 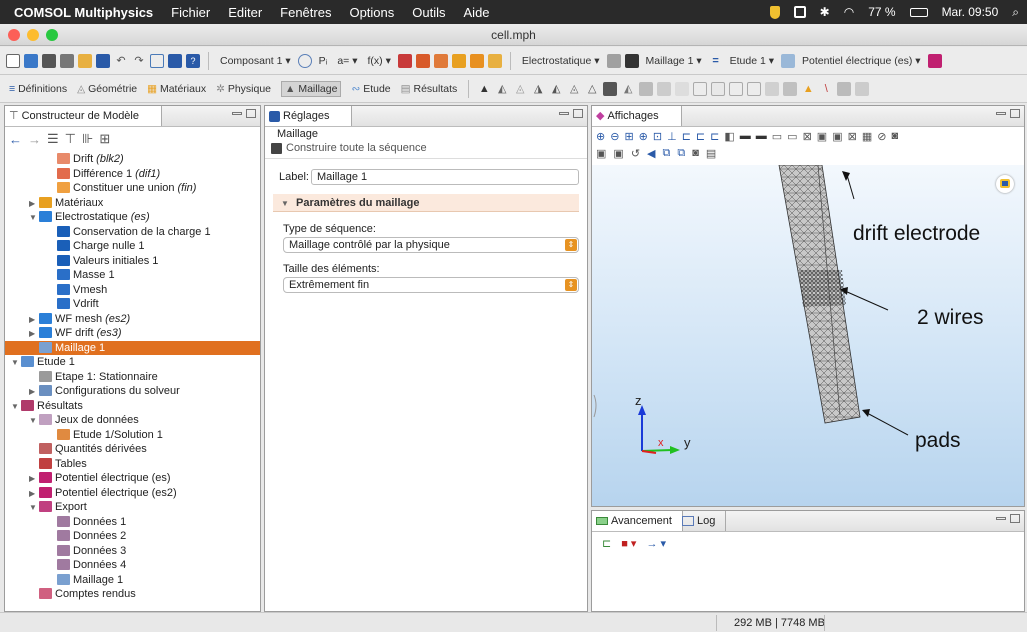 I want to click on mesh-dropdown: Maillage 1 ▾, so click(x=674, y=61).